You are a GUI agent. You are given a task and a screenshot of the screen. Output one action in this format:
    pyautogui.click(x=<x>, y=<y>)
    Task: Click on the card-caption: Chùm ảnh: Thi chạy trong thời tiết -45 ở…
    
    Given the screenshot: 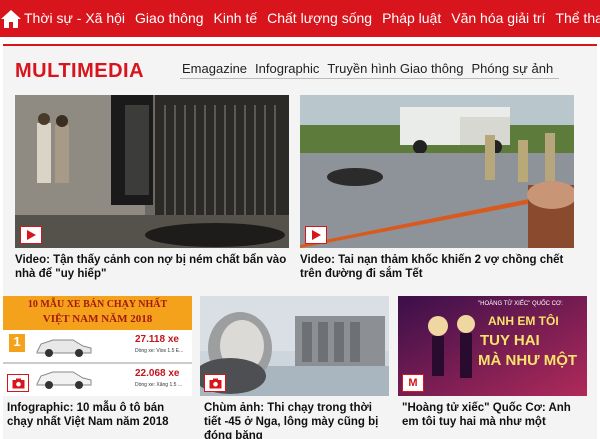 What is the action you would take?
    pyautogui.click(x=295, y=420)
    